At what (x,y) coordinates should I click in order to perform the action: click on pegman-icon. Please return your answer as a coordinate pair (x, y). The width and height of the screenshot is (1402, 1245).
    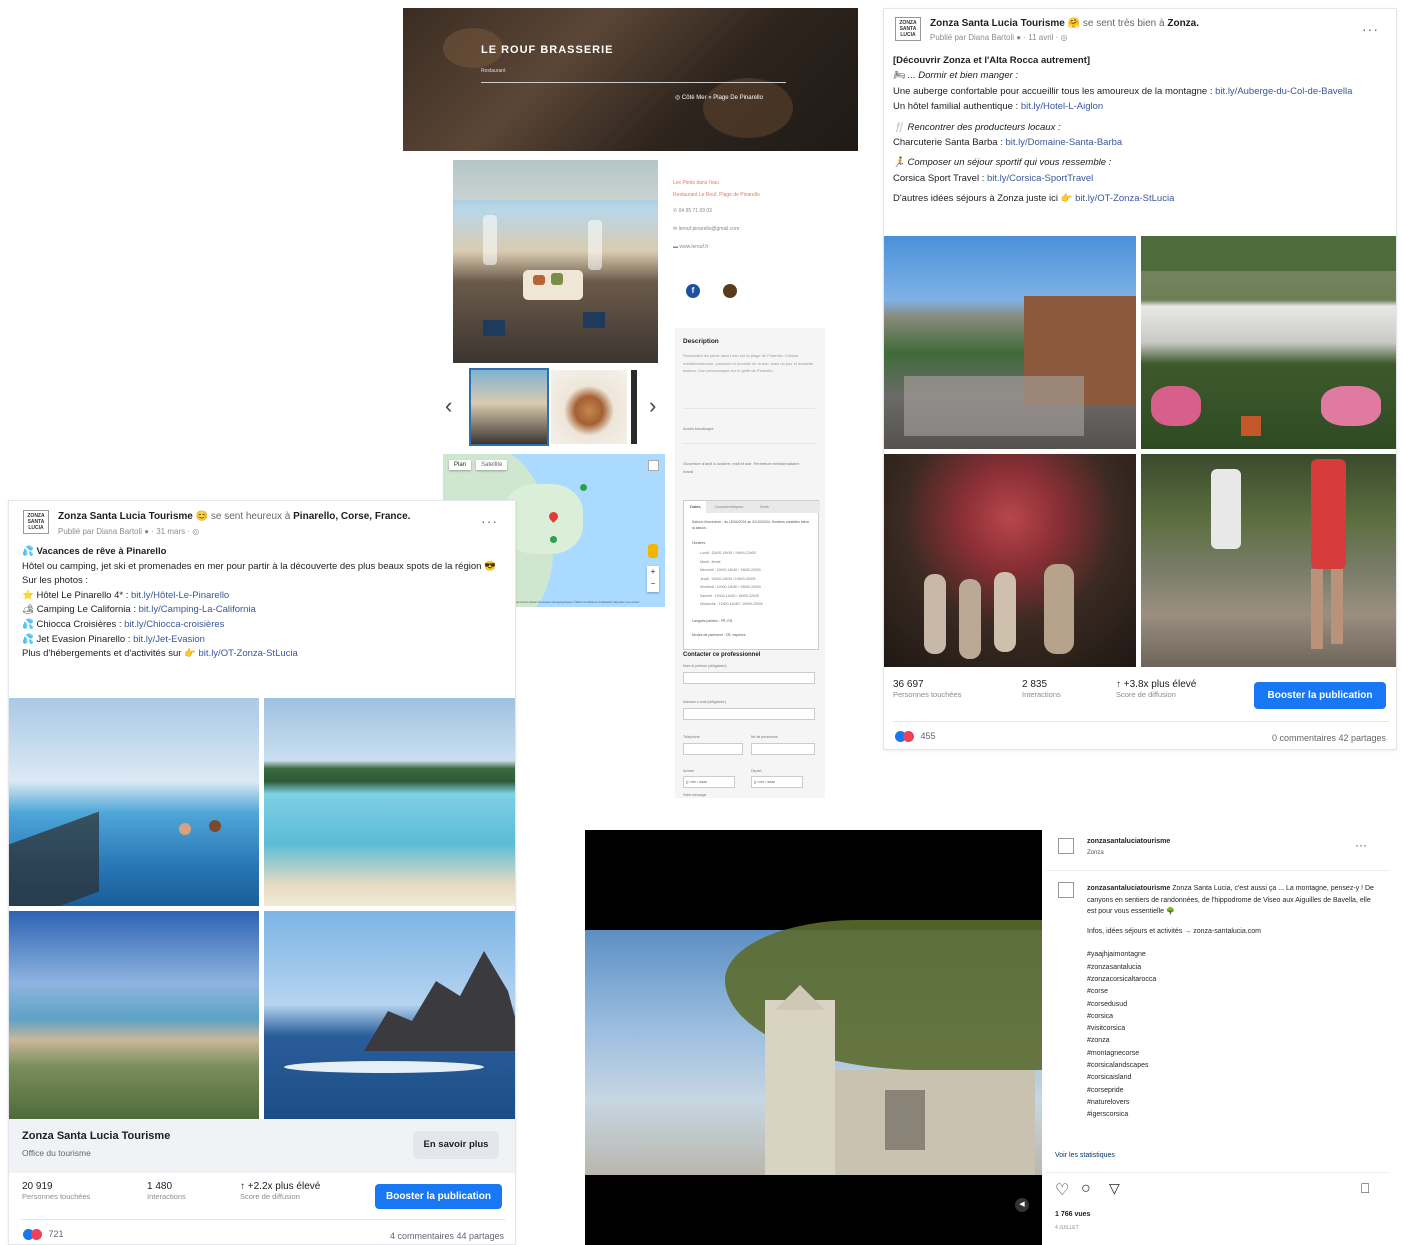
    Looking at the image, I should click on (653, 551).